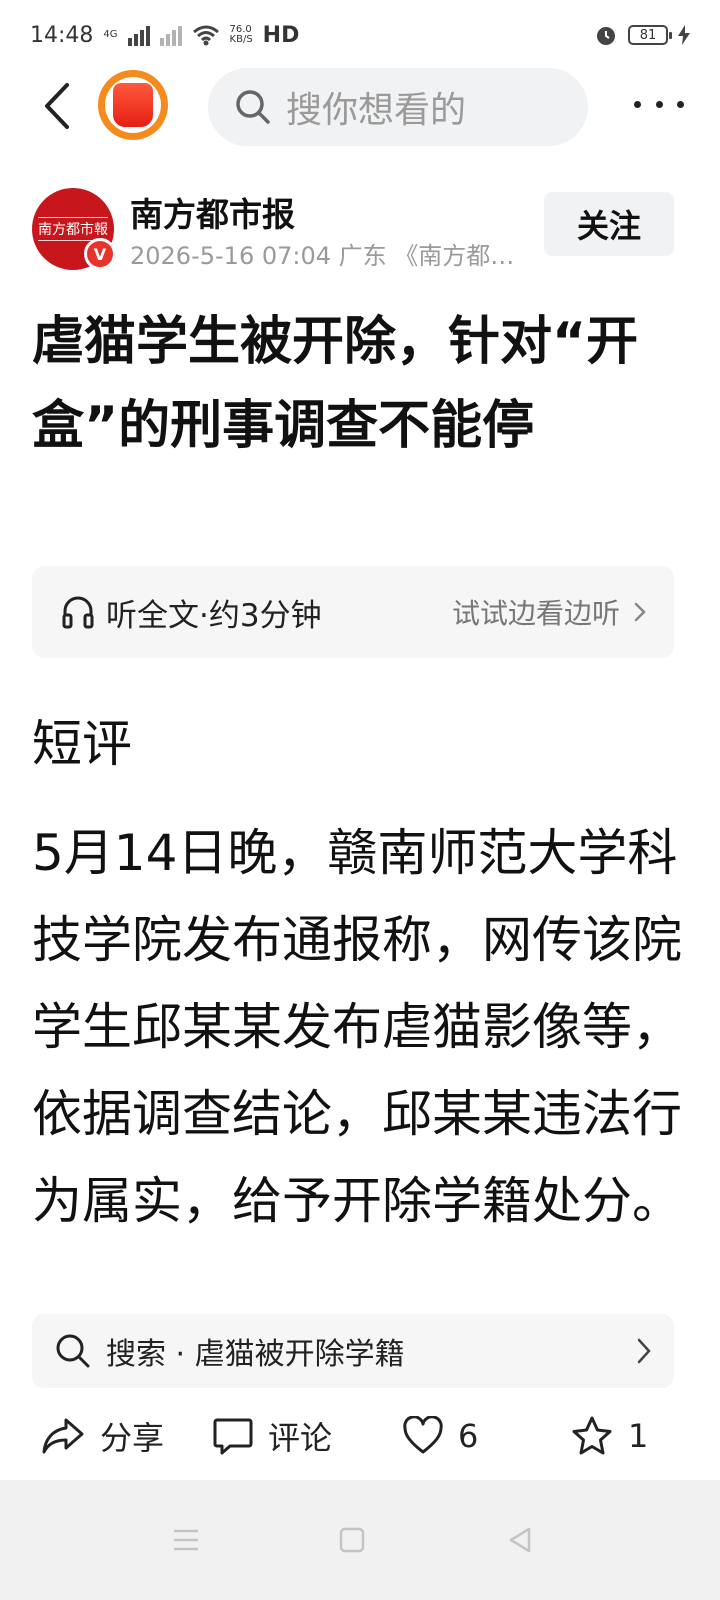 Image resolution: width=720 pixels, height=1600 pixels. Describe the element at coordinates (241, 39) in the screenshot. I see `net-speed-unit: KB/S` at that location.